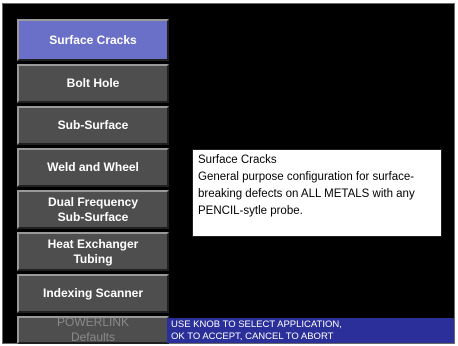 Image resolution: width=458 pixels, height=346 pixels. I want to click on menu-item-label: Weld and Wheel, so click(93, 167).